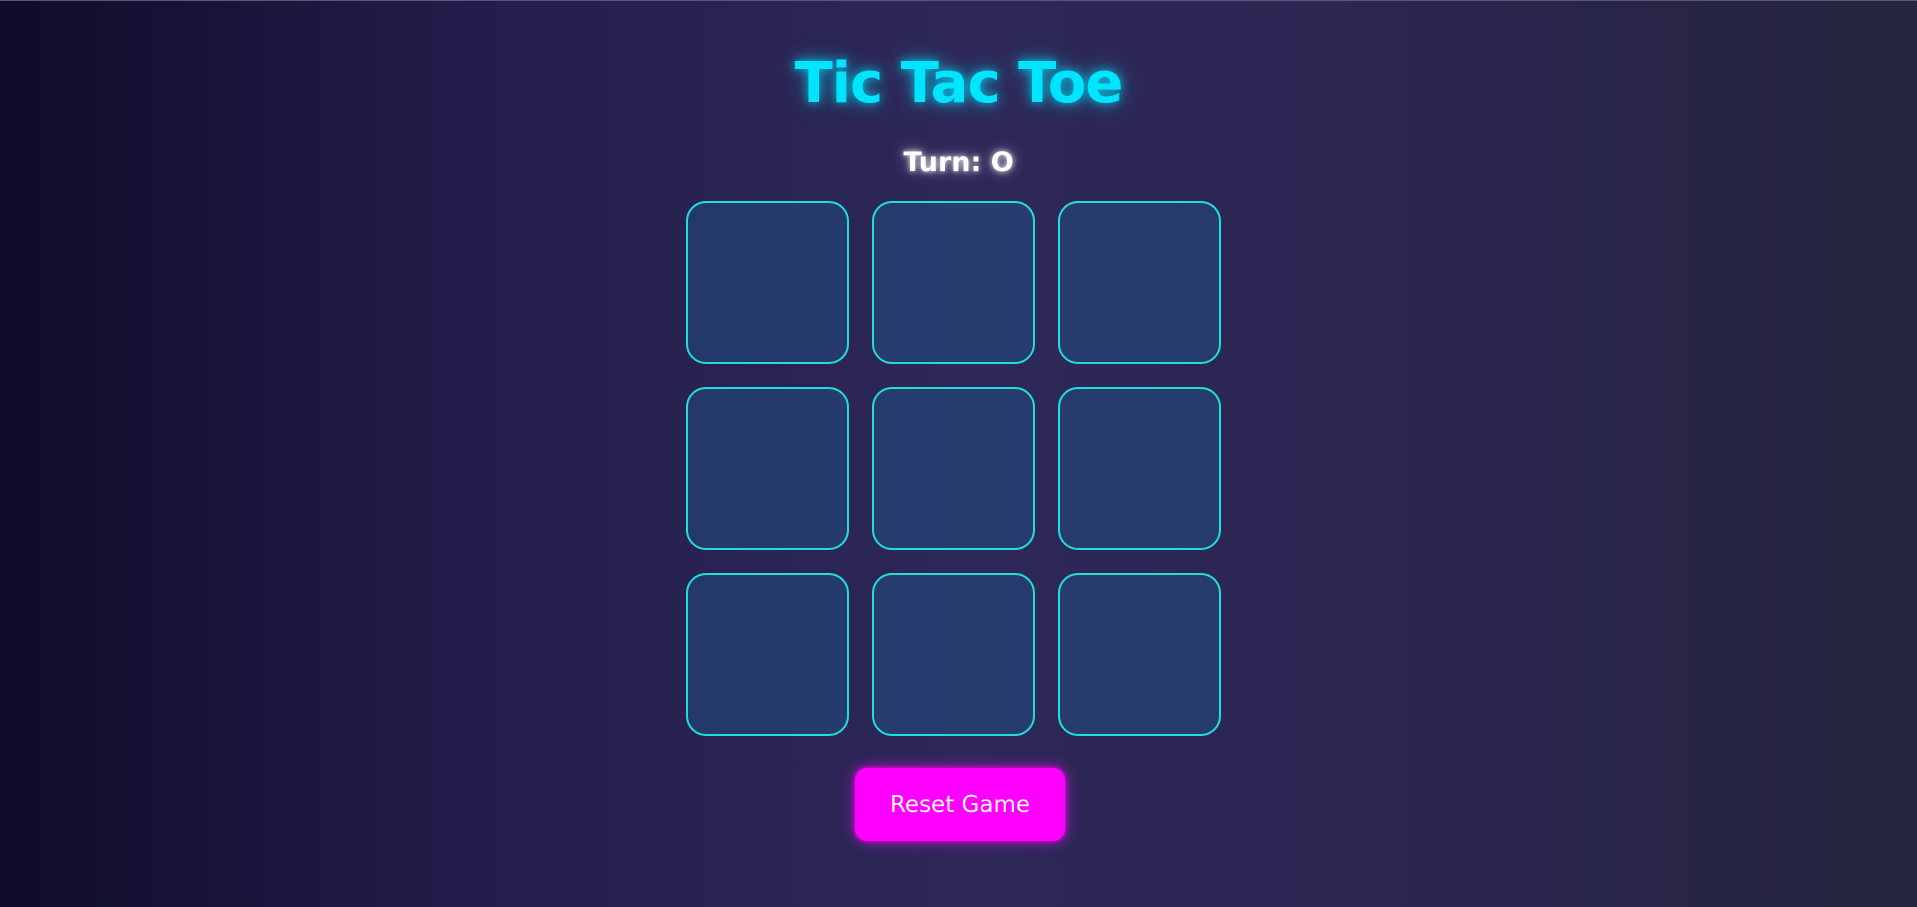 This screenshot has width=1917, height=907. What do you see at coordinates (960, 804) in the screenshot?
I see `reset-game-button: Reset Game` at bounding box center [960, 804].